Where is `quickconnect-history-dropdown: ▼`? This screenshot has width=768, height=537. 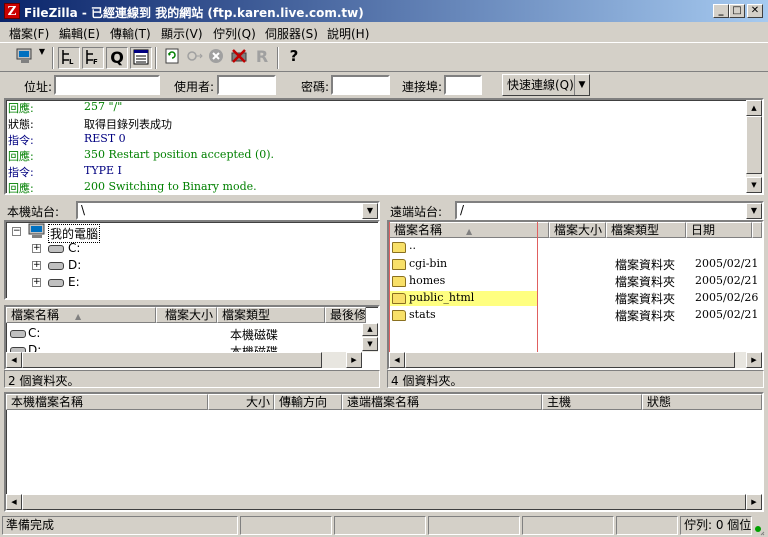 quickconnect-history-dropdown: ▼ is located at coordinates (581, 85).